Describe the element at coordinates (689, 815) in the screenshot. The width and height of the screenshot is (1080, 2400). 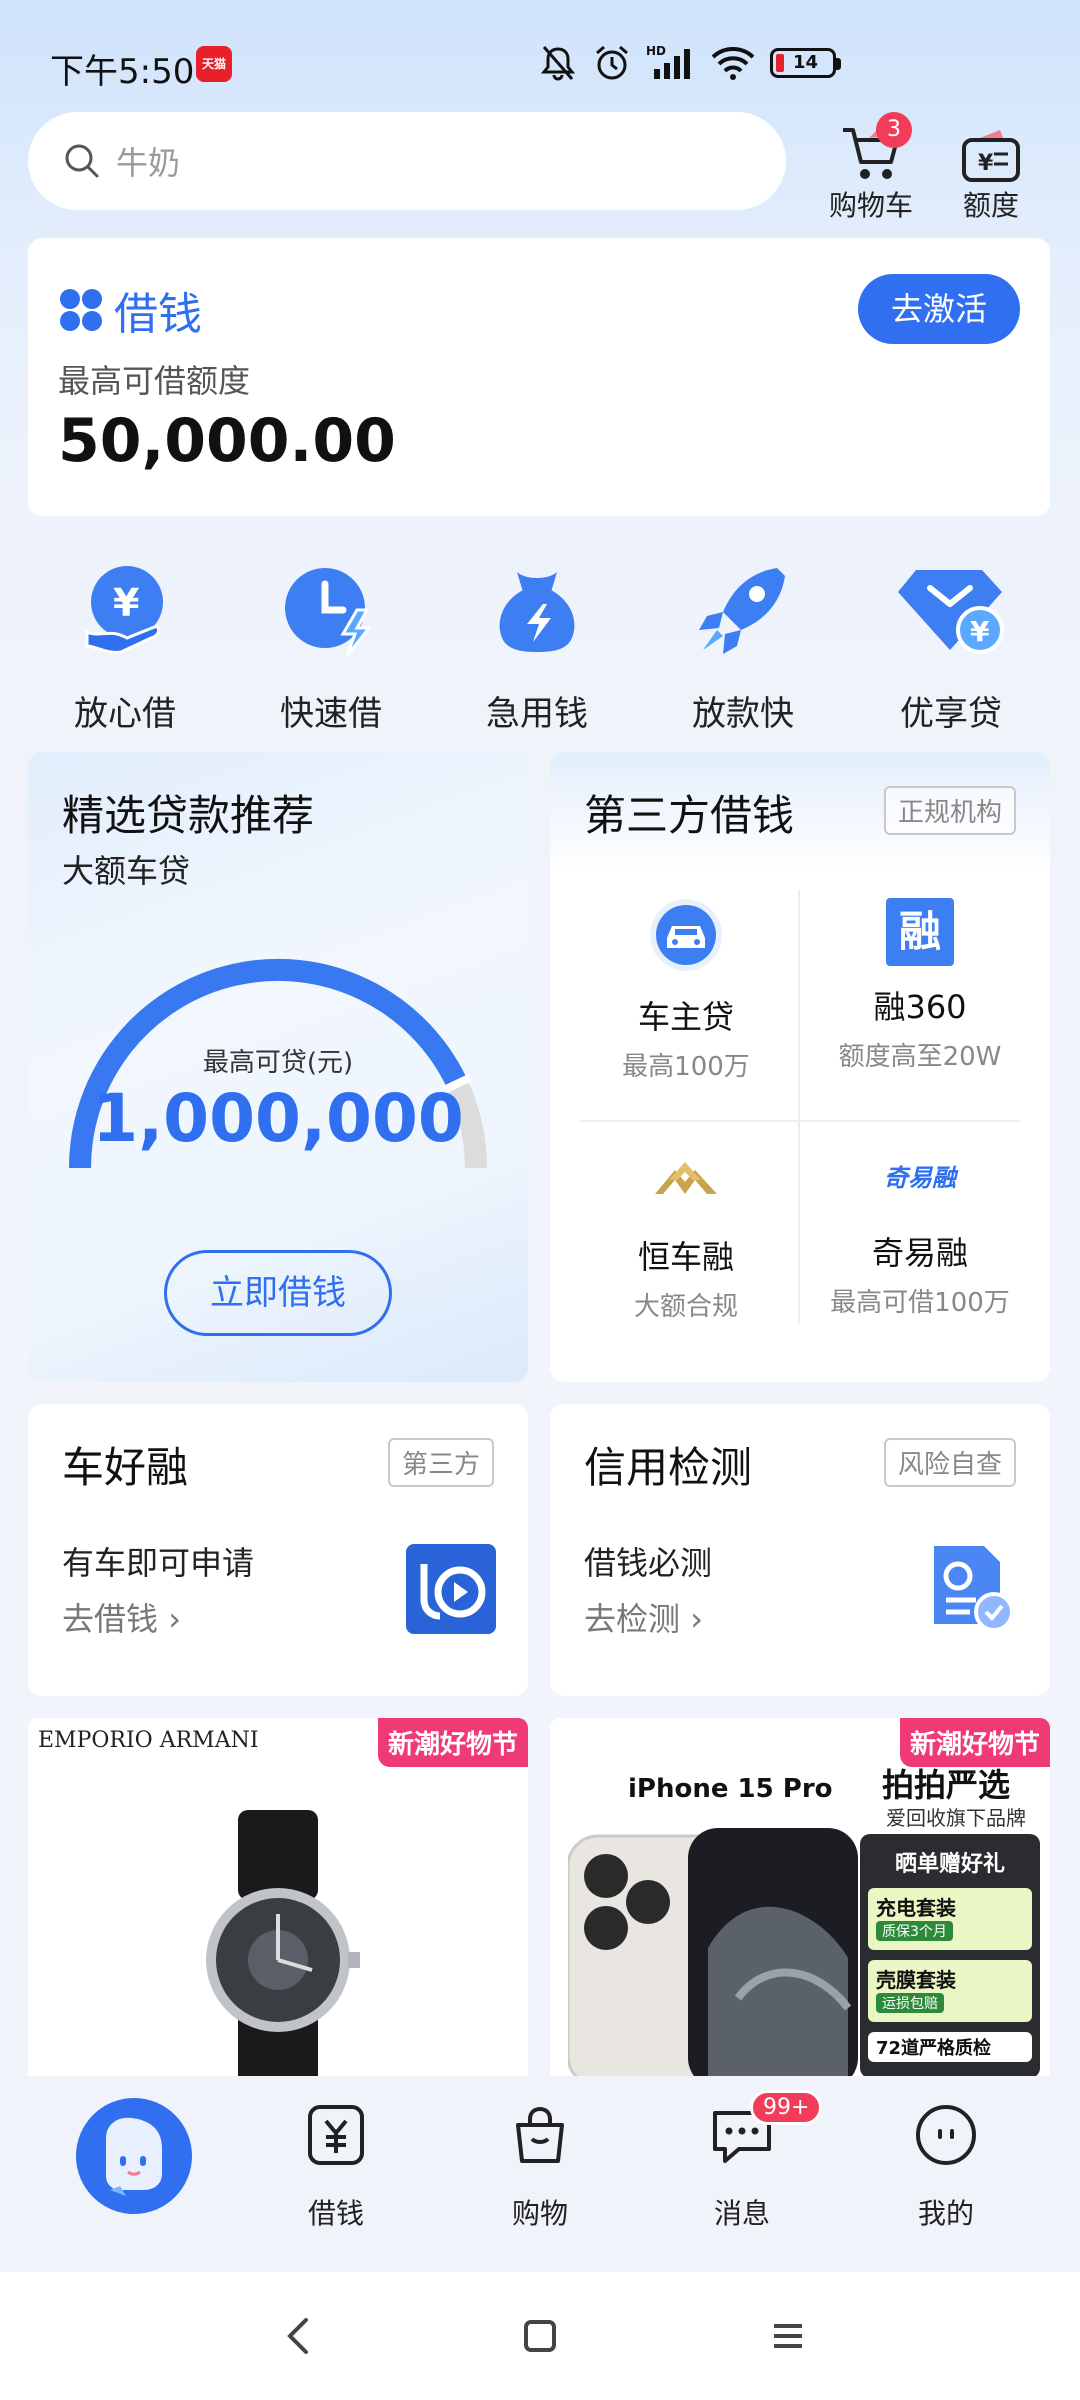
I see `third-party-title: 第三方借钱` at that location.